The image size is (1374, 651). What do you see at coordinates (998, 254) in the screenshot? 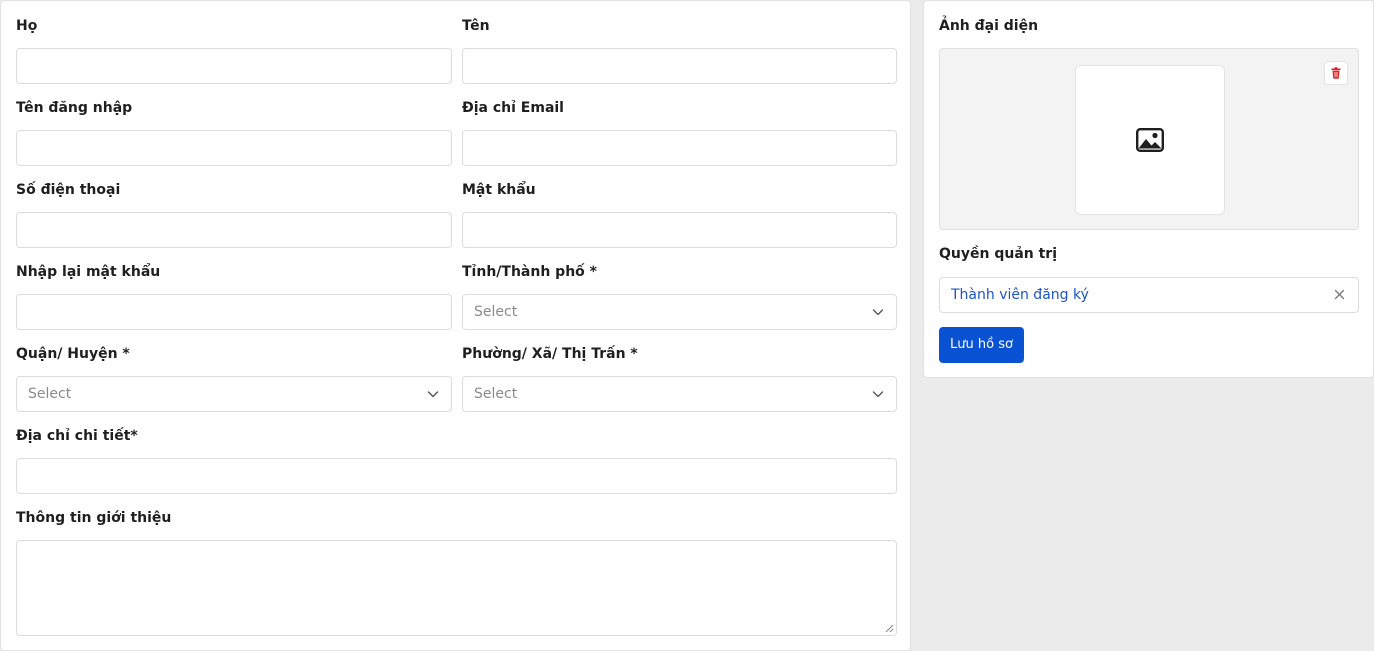
I see `role-label: Quyền quản trị` at bounding box center [998, 254].